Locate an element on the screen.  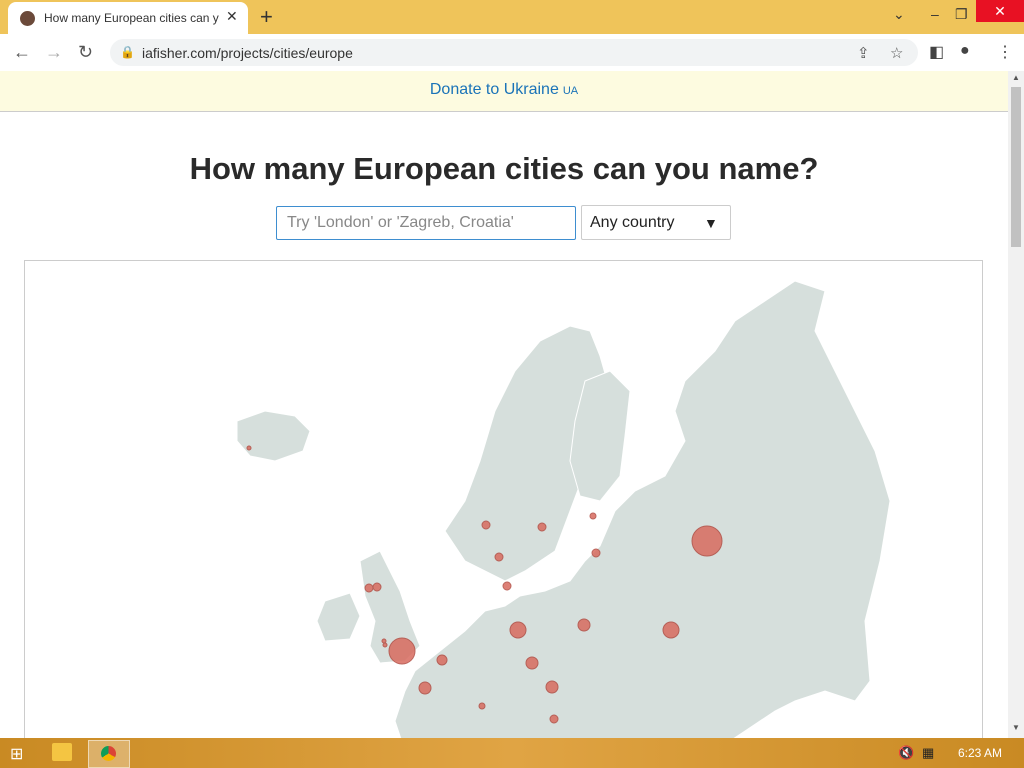
page-title: How many European cities can you name? is located at coordinates (504, 168).